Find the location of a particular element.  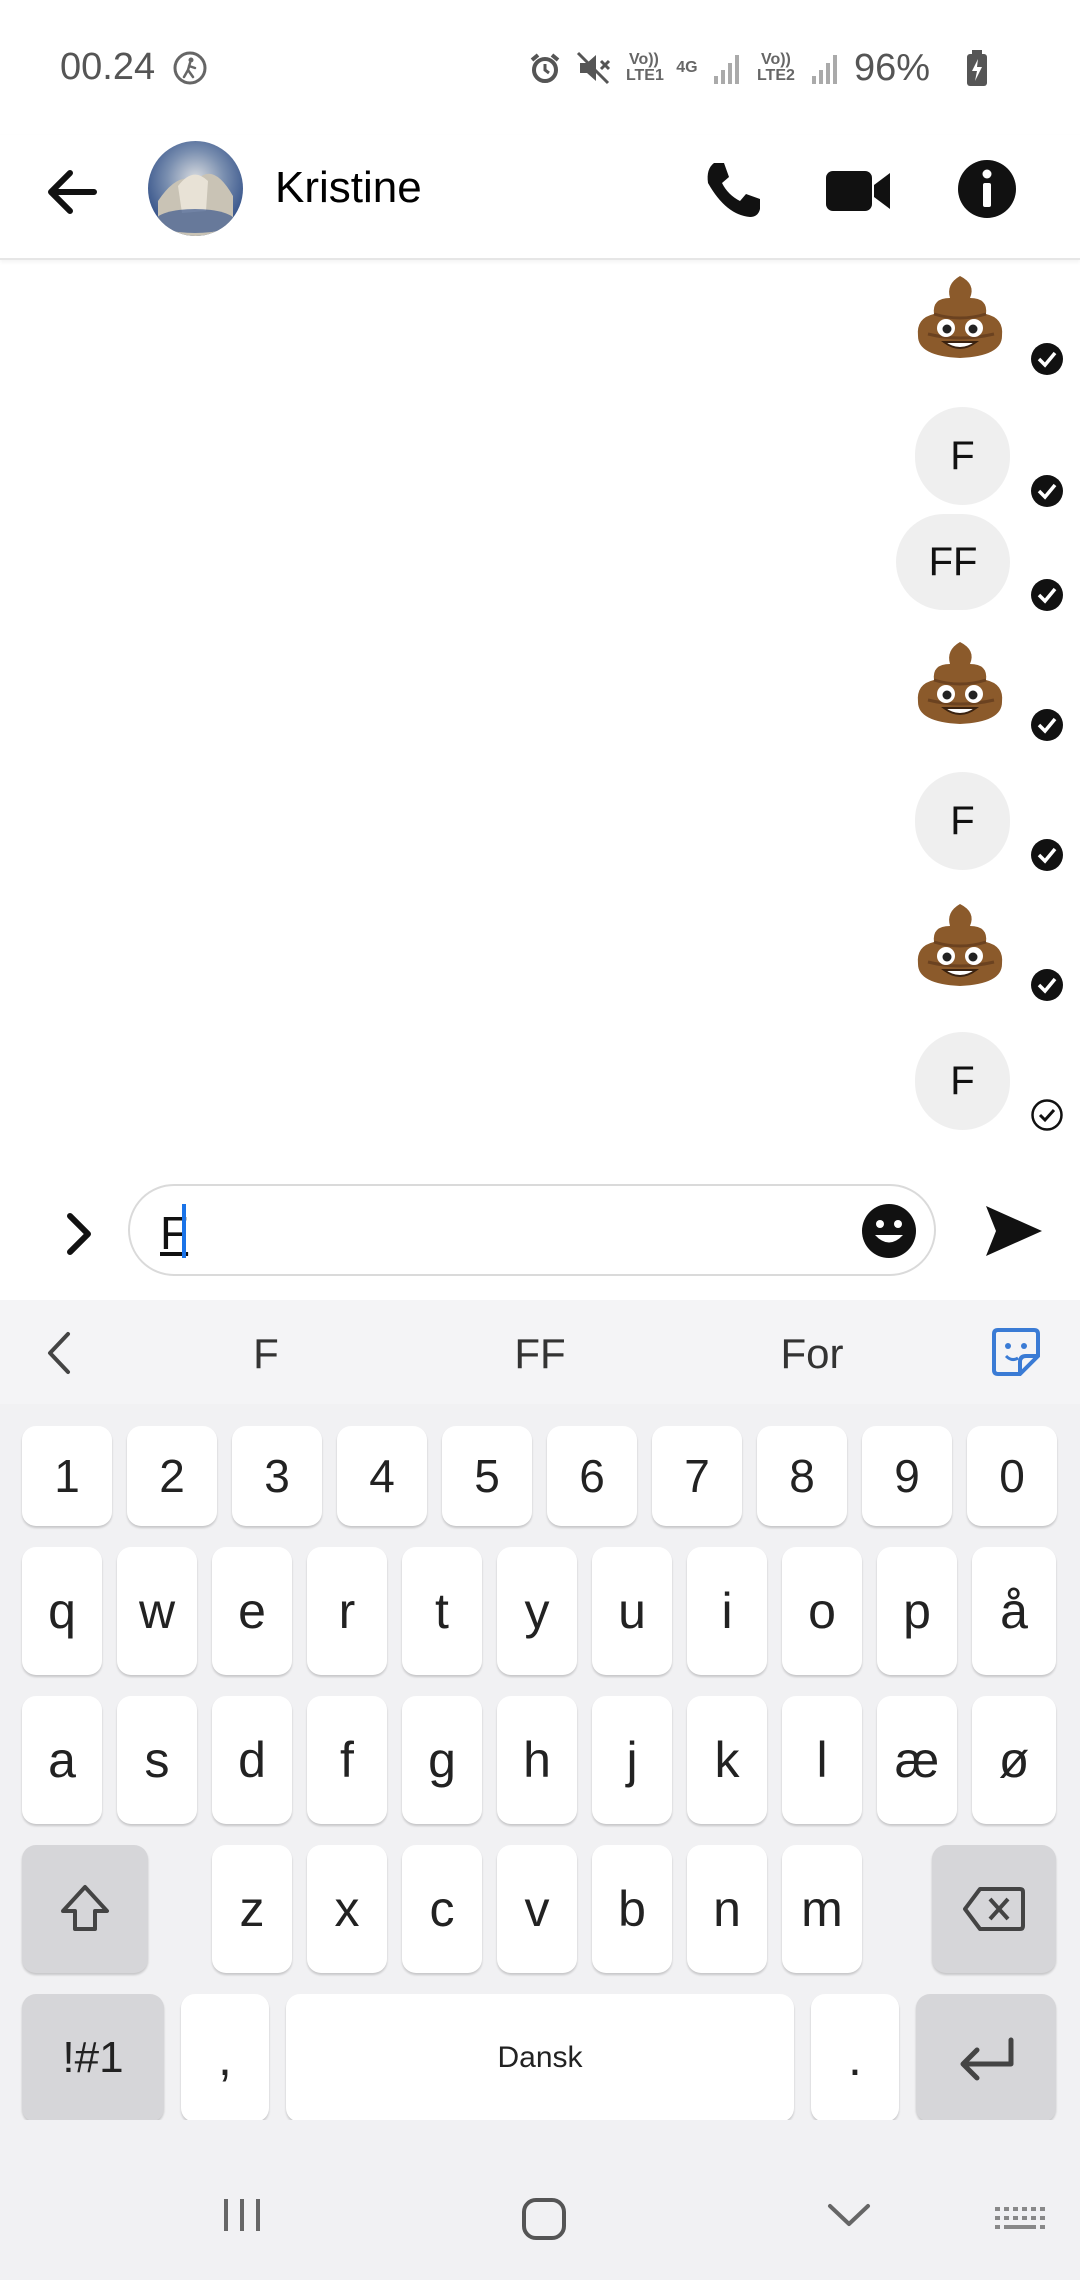

key-7: 7 is located at coordinates (697, 1476).